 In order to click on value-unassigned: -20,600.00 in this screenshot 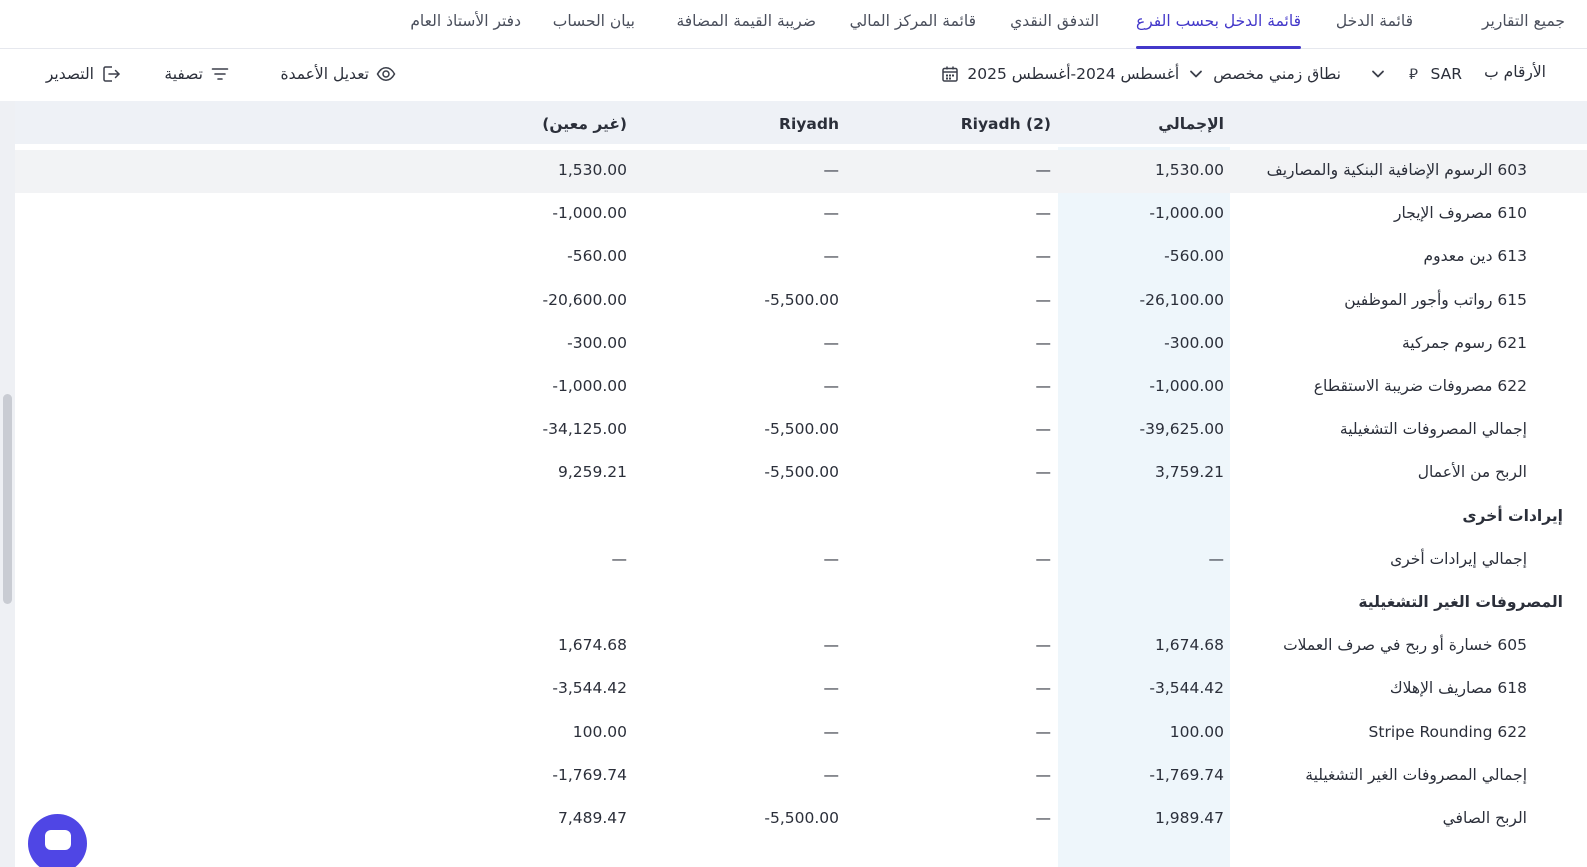, I will do `click(584, 299)`.